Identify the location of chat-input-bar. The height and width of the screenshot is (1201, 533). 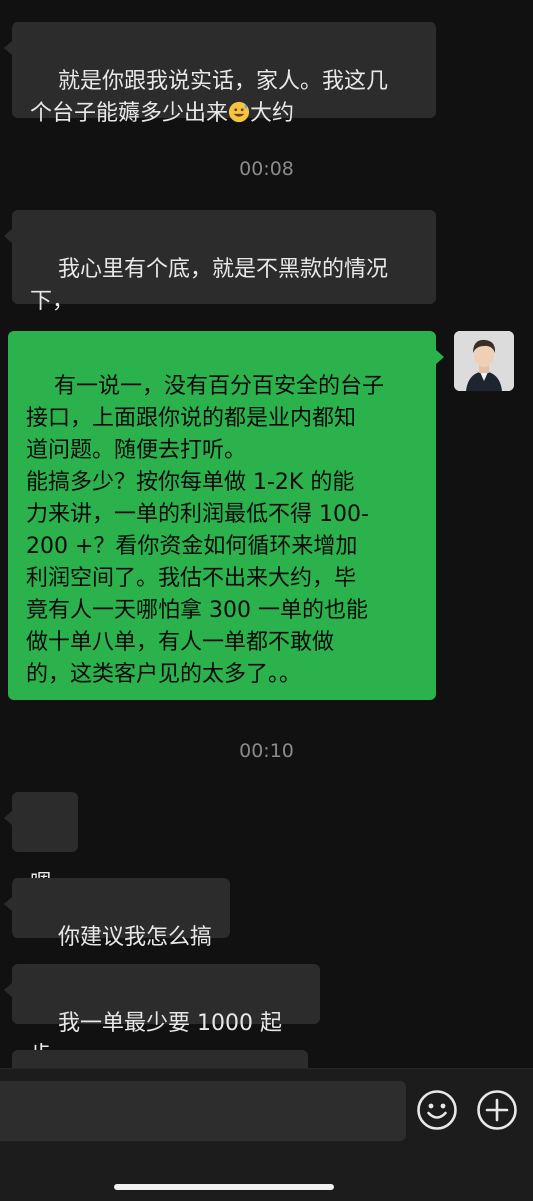
(266, 1134).